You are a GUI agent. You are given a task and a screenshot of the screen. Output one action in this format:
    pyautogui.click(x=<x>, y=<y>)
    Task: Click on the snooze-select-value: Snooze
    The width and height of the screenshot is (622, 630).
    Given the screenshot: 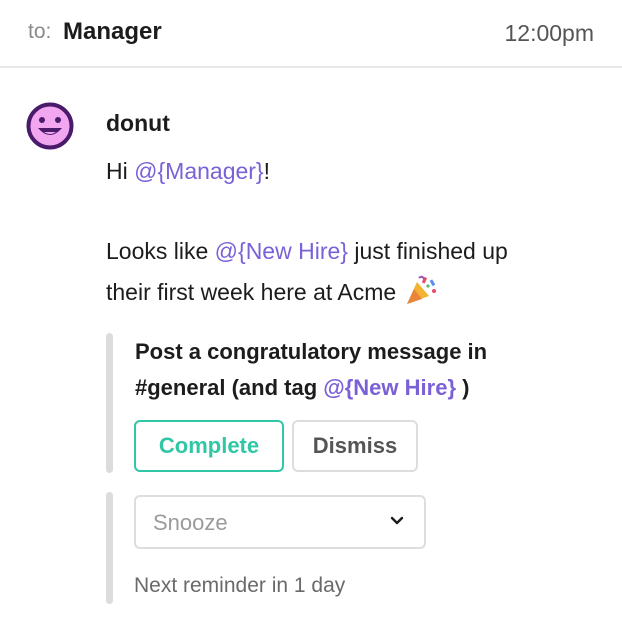 What is the action you would take?
    pyautogui.click(x=190, y=522)
    